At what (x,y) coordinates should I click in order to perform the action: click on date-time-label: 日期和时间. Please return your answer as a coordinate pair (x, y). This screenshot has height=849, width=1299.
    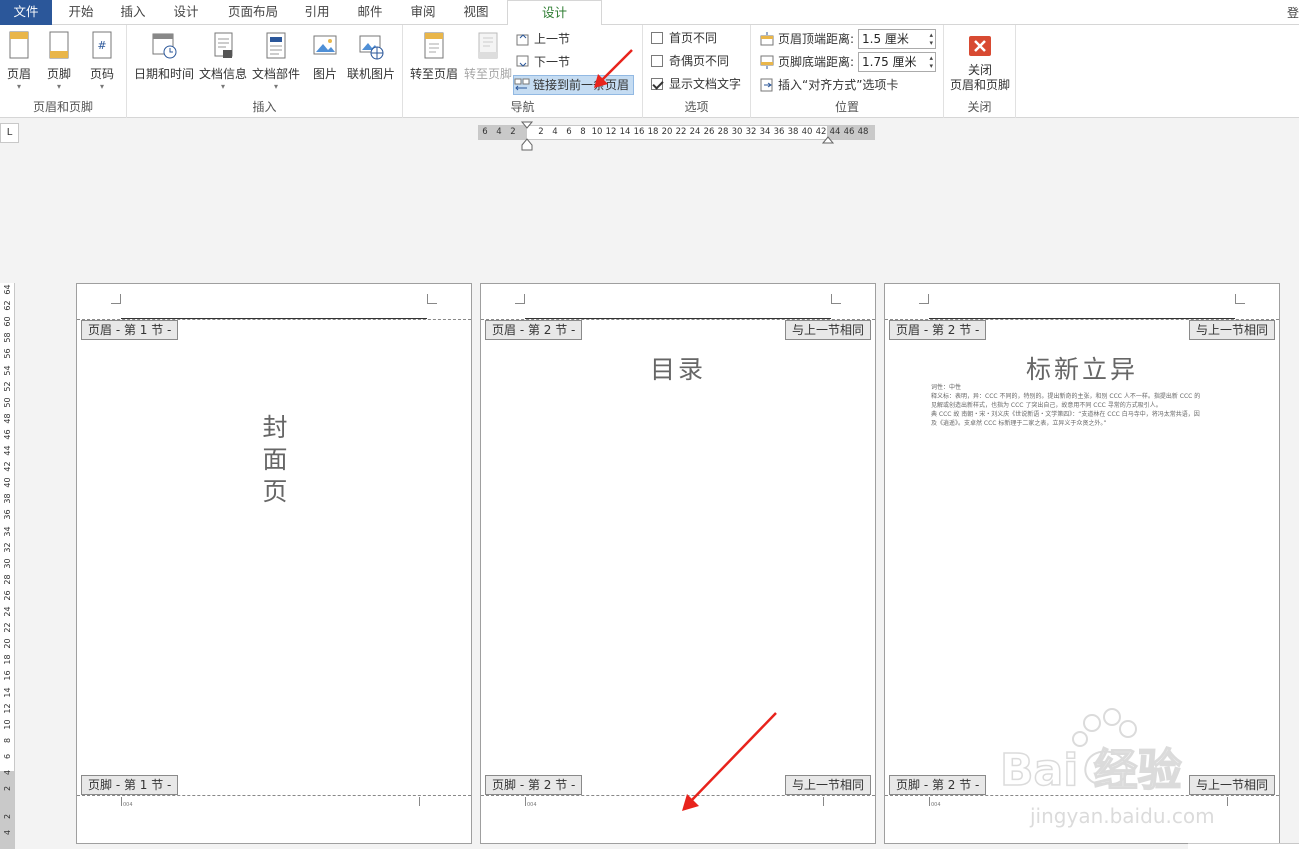
    Looking at the image, I should click on (163, 74).